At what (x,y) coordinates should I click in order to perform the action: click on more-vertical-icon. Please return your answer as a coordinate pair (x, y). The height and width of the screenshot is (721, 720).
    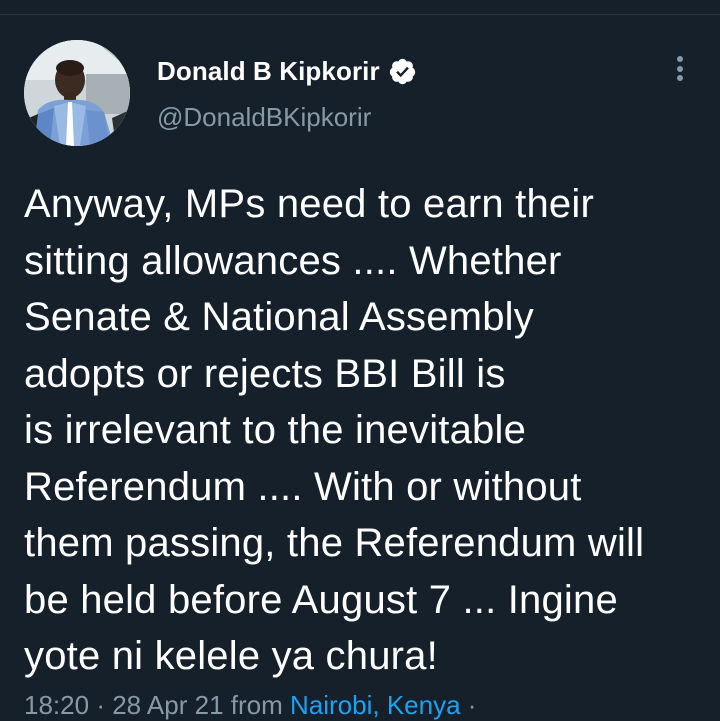
    Looking at the image, I should click on (680, 71).